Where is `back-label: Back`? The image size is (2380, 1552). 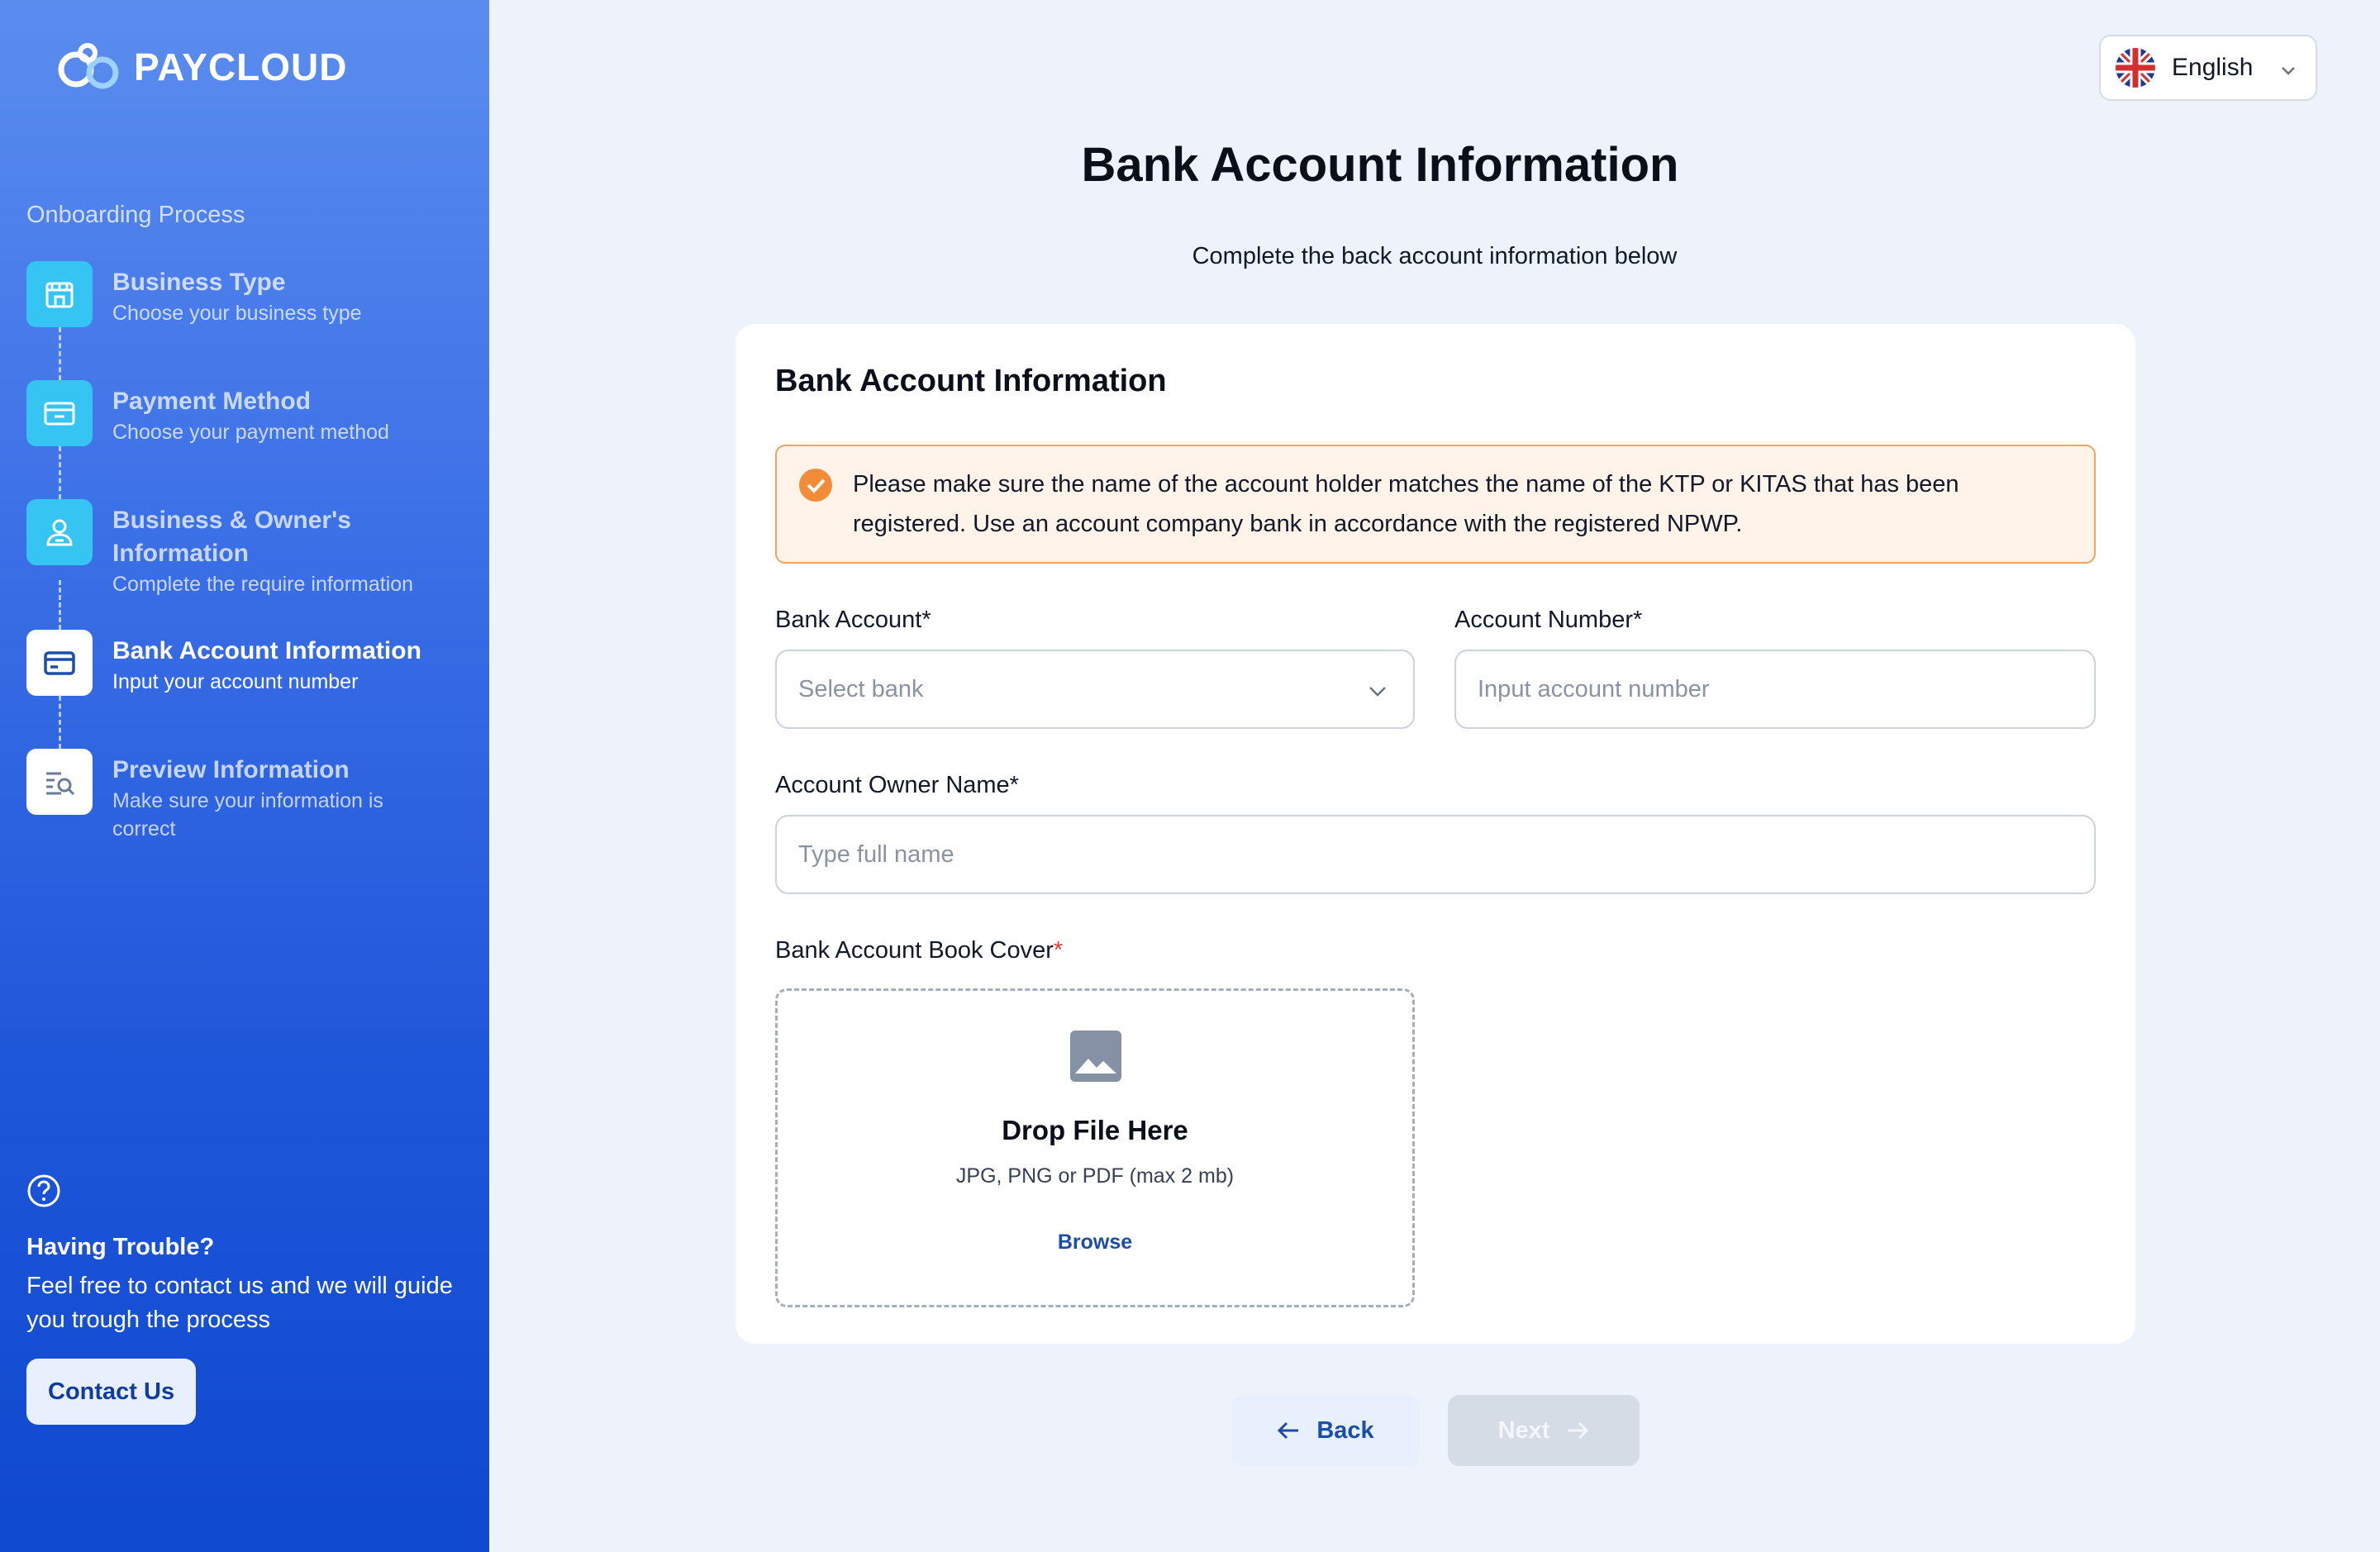
back-label: Back is located at coordinates (1345, 1430).